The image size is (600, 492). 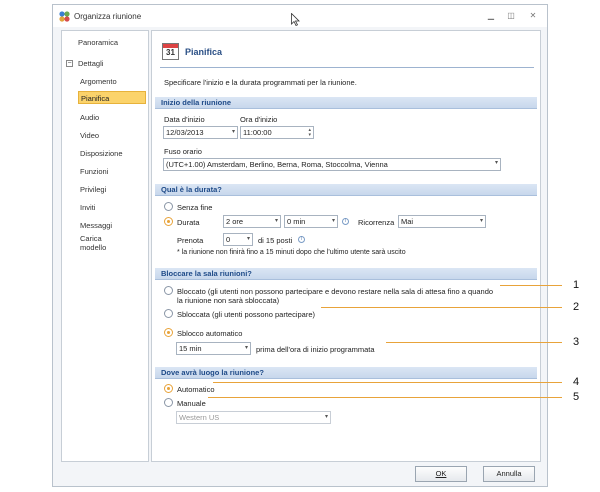 I want to click on sidebar-item-messaggi: Messaggi, so click(x=96, y=225).